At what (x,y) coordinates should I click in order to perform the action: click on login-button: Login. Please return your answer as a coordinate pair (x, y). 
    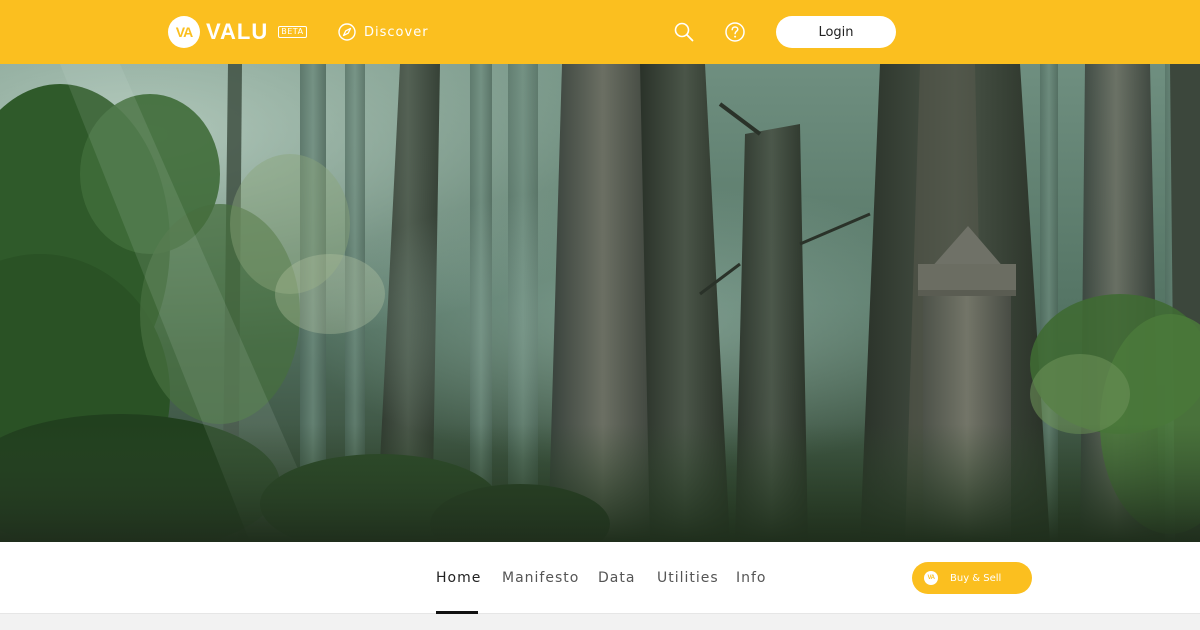
    Looking at the image, I should click on (836, 32).